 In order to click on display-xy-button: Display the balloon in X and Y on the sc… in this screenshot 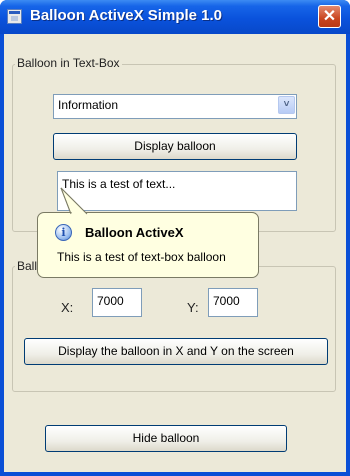, I will do `click(176, 351)`.